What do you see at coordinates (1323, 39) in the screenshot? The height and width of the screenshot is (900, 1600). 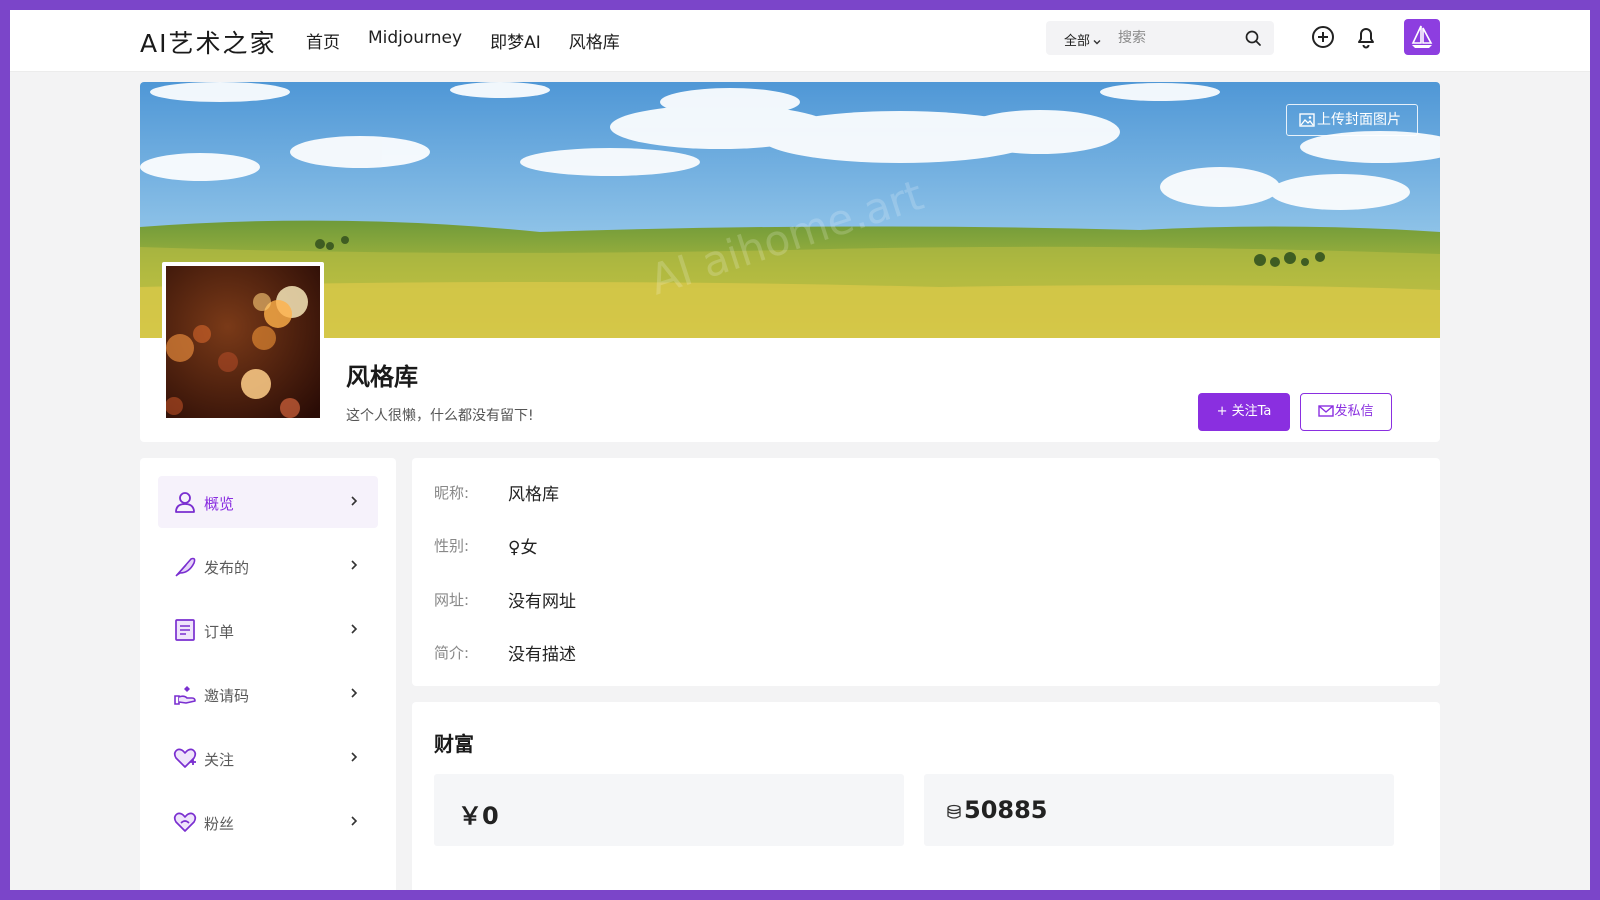 I see `add-icon` at bounding box center [1323, 39].